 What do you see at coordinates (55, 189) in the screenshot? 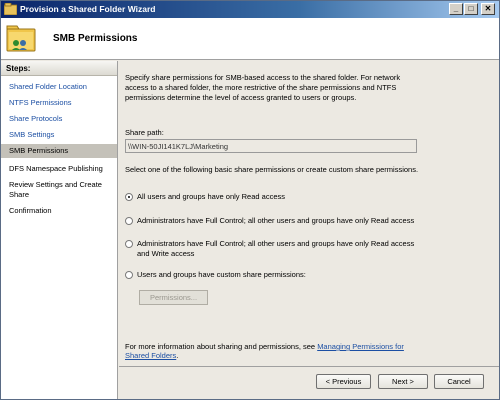
I see `step-review-settings: Review Settings and Create Share` at bounding box center [55, 189].